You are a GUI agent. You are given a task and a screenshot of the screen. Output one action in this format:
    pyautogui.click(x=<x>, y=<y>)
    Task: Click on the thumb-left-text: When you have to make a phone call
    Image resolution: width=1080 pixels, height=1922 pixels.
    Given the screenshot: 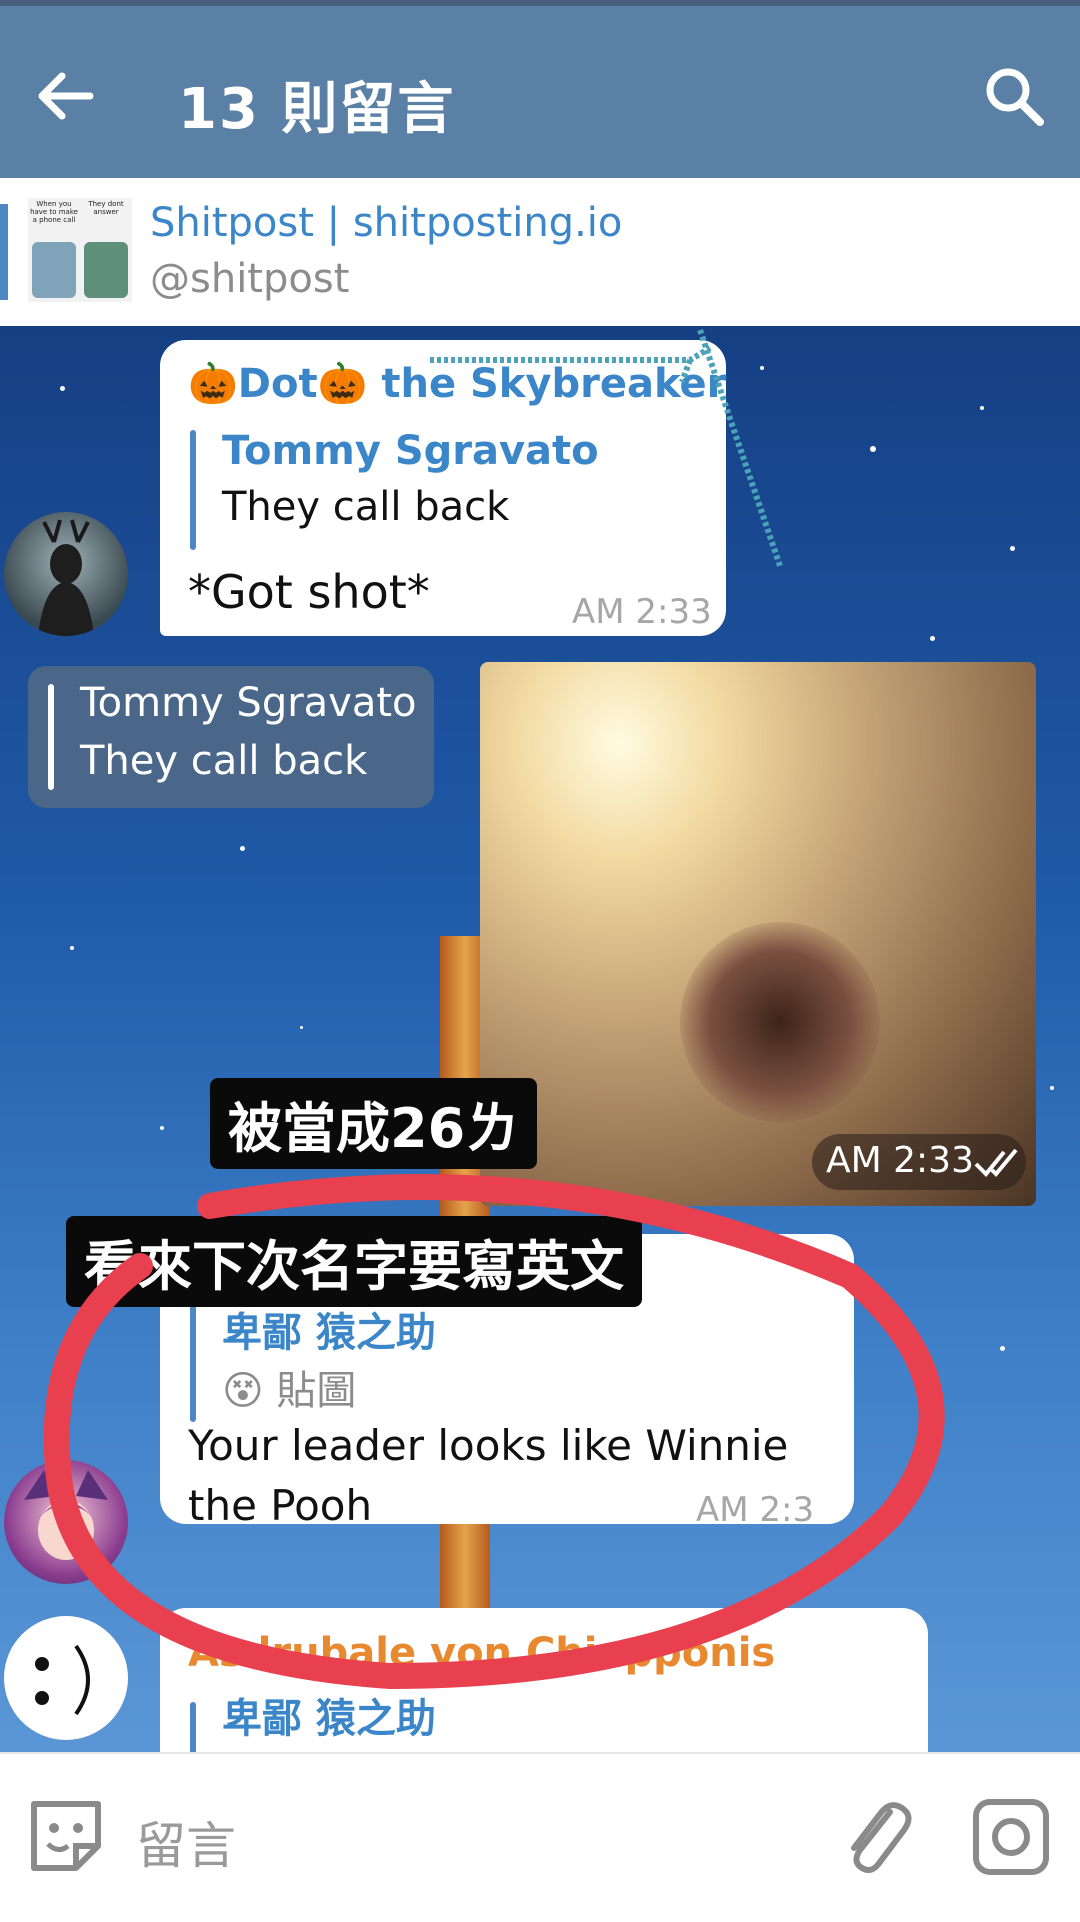 What is the action you would take?
    pyautogui.click(x=54, y=212)
    